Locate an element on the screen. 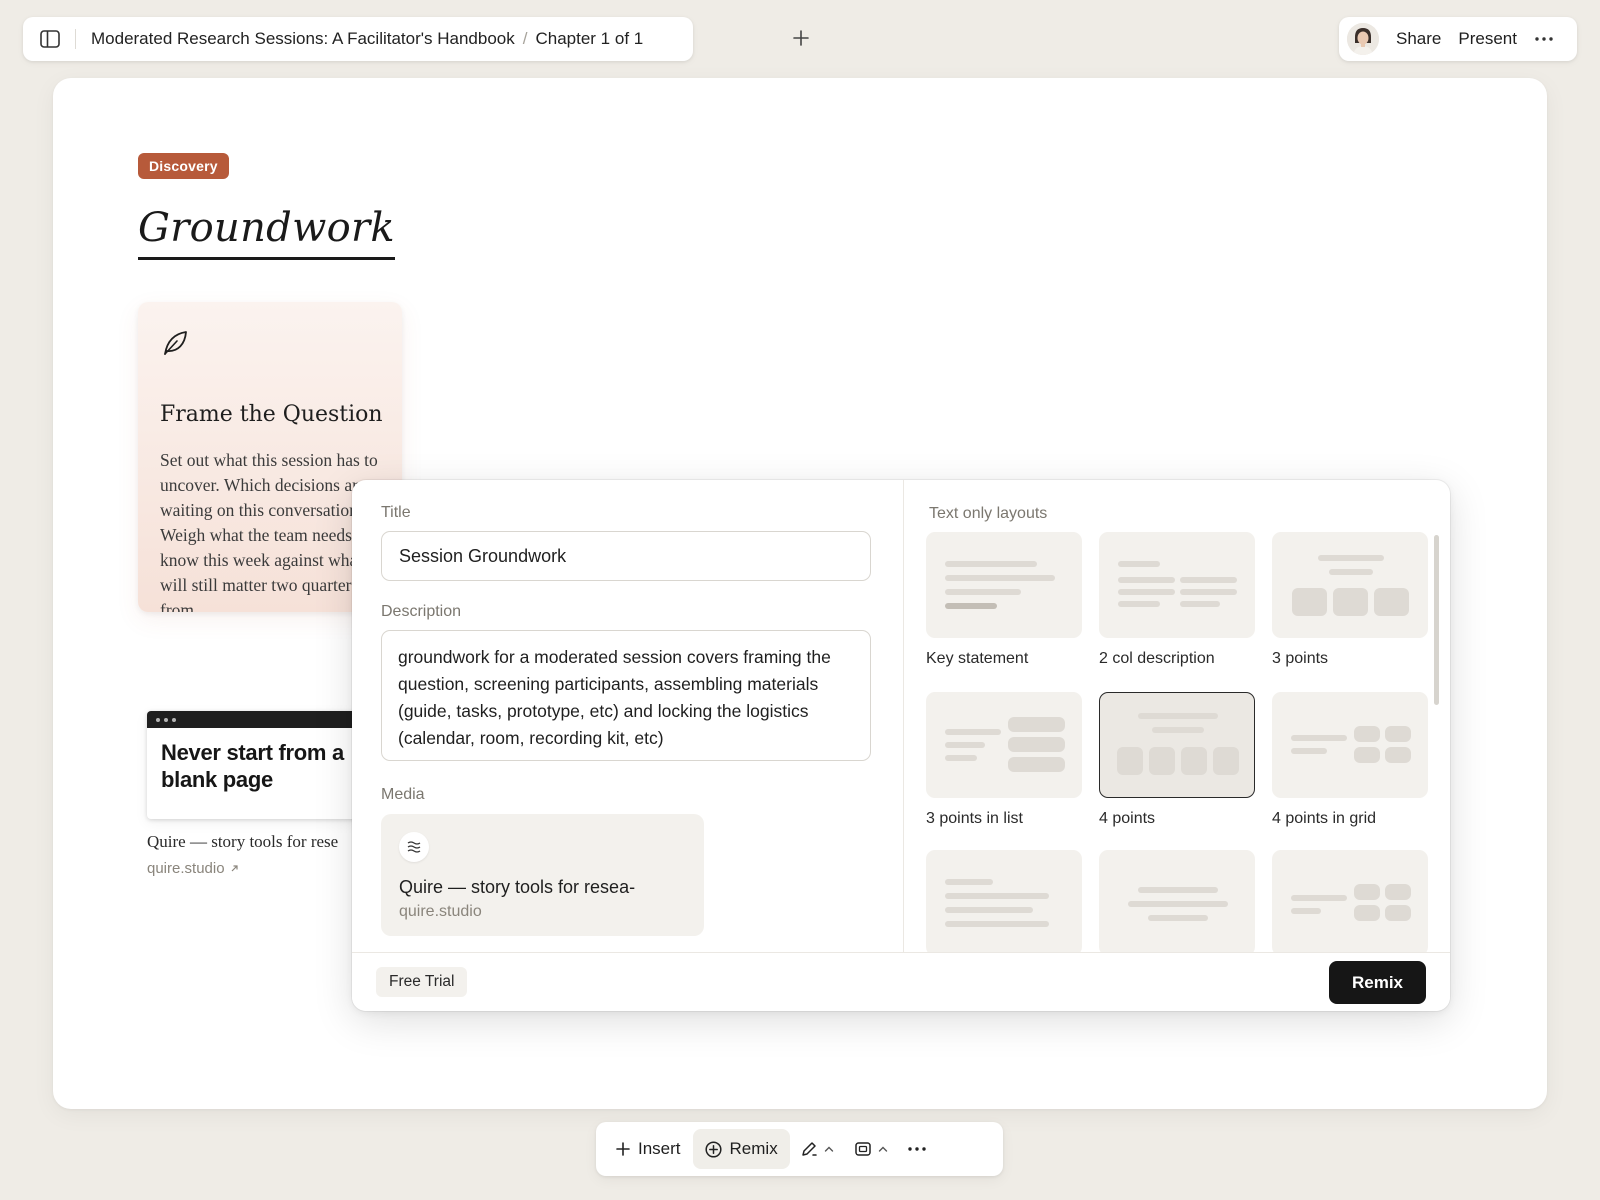  layout-name: 3 points in list is located at coordinates (974, 818).